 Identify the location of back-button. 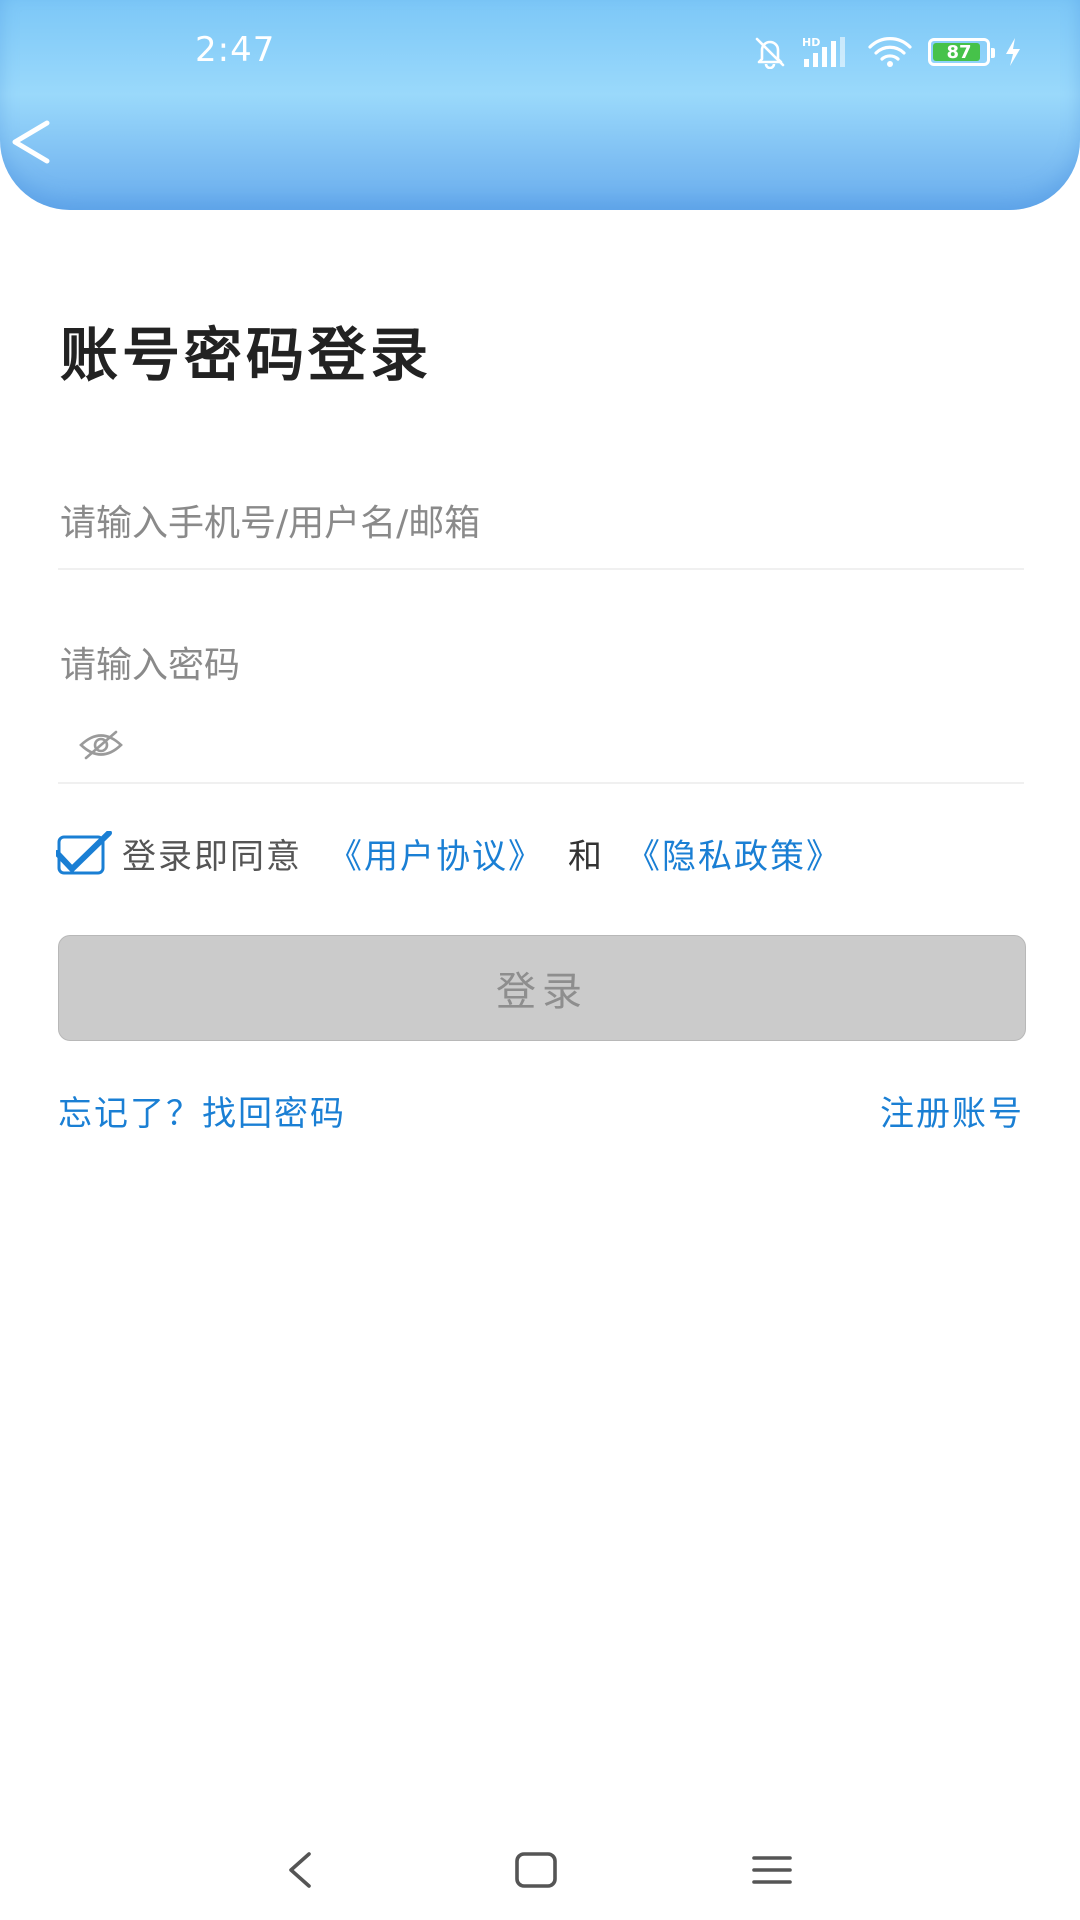
(31, 142).